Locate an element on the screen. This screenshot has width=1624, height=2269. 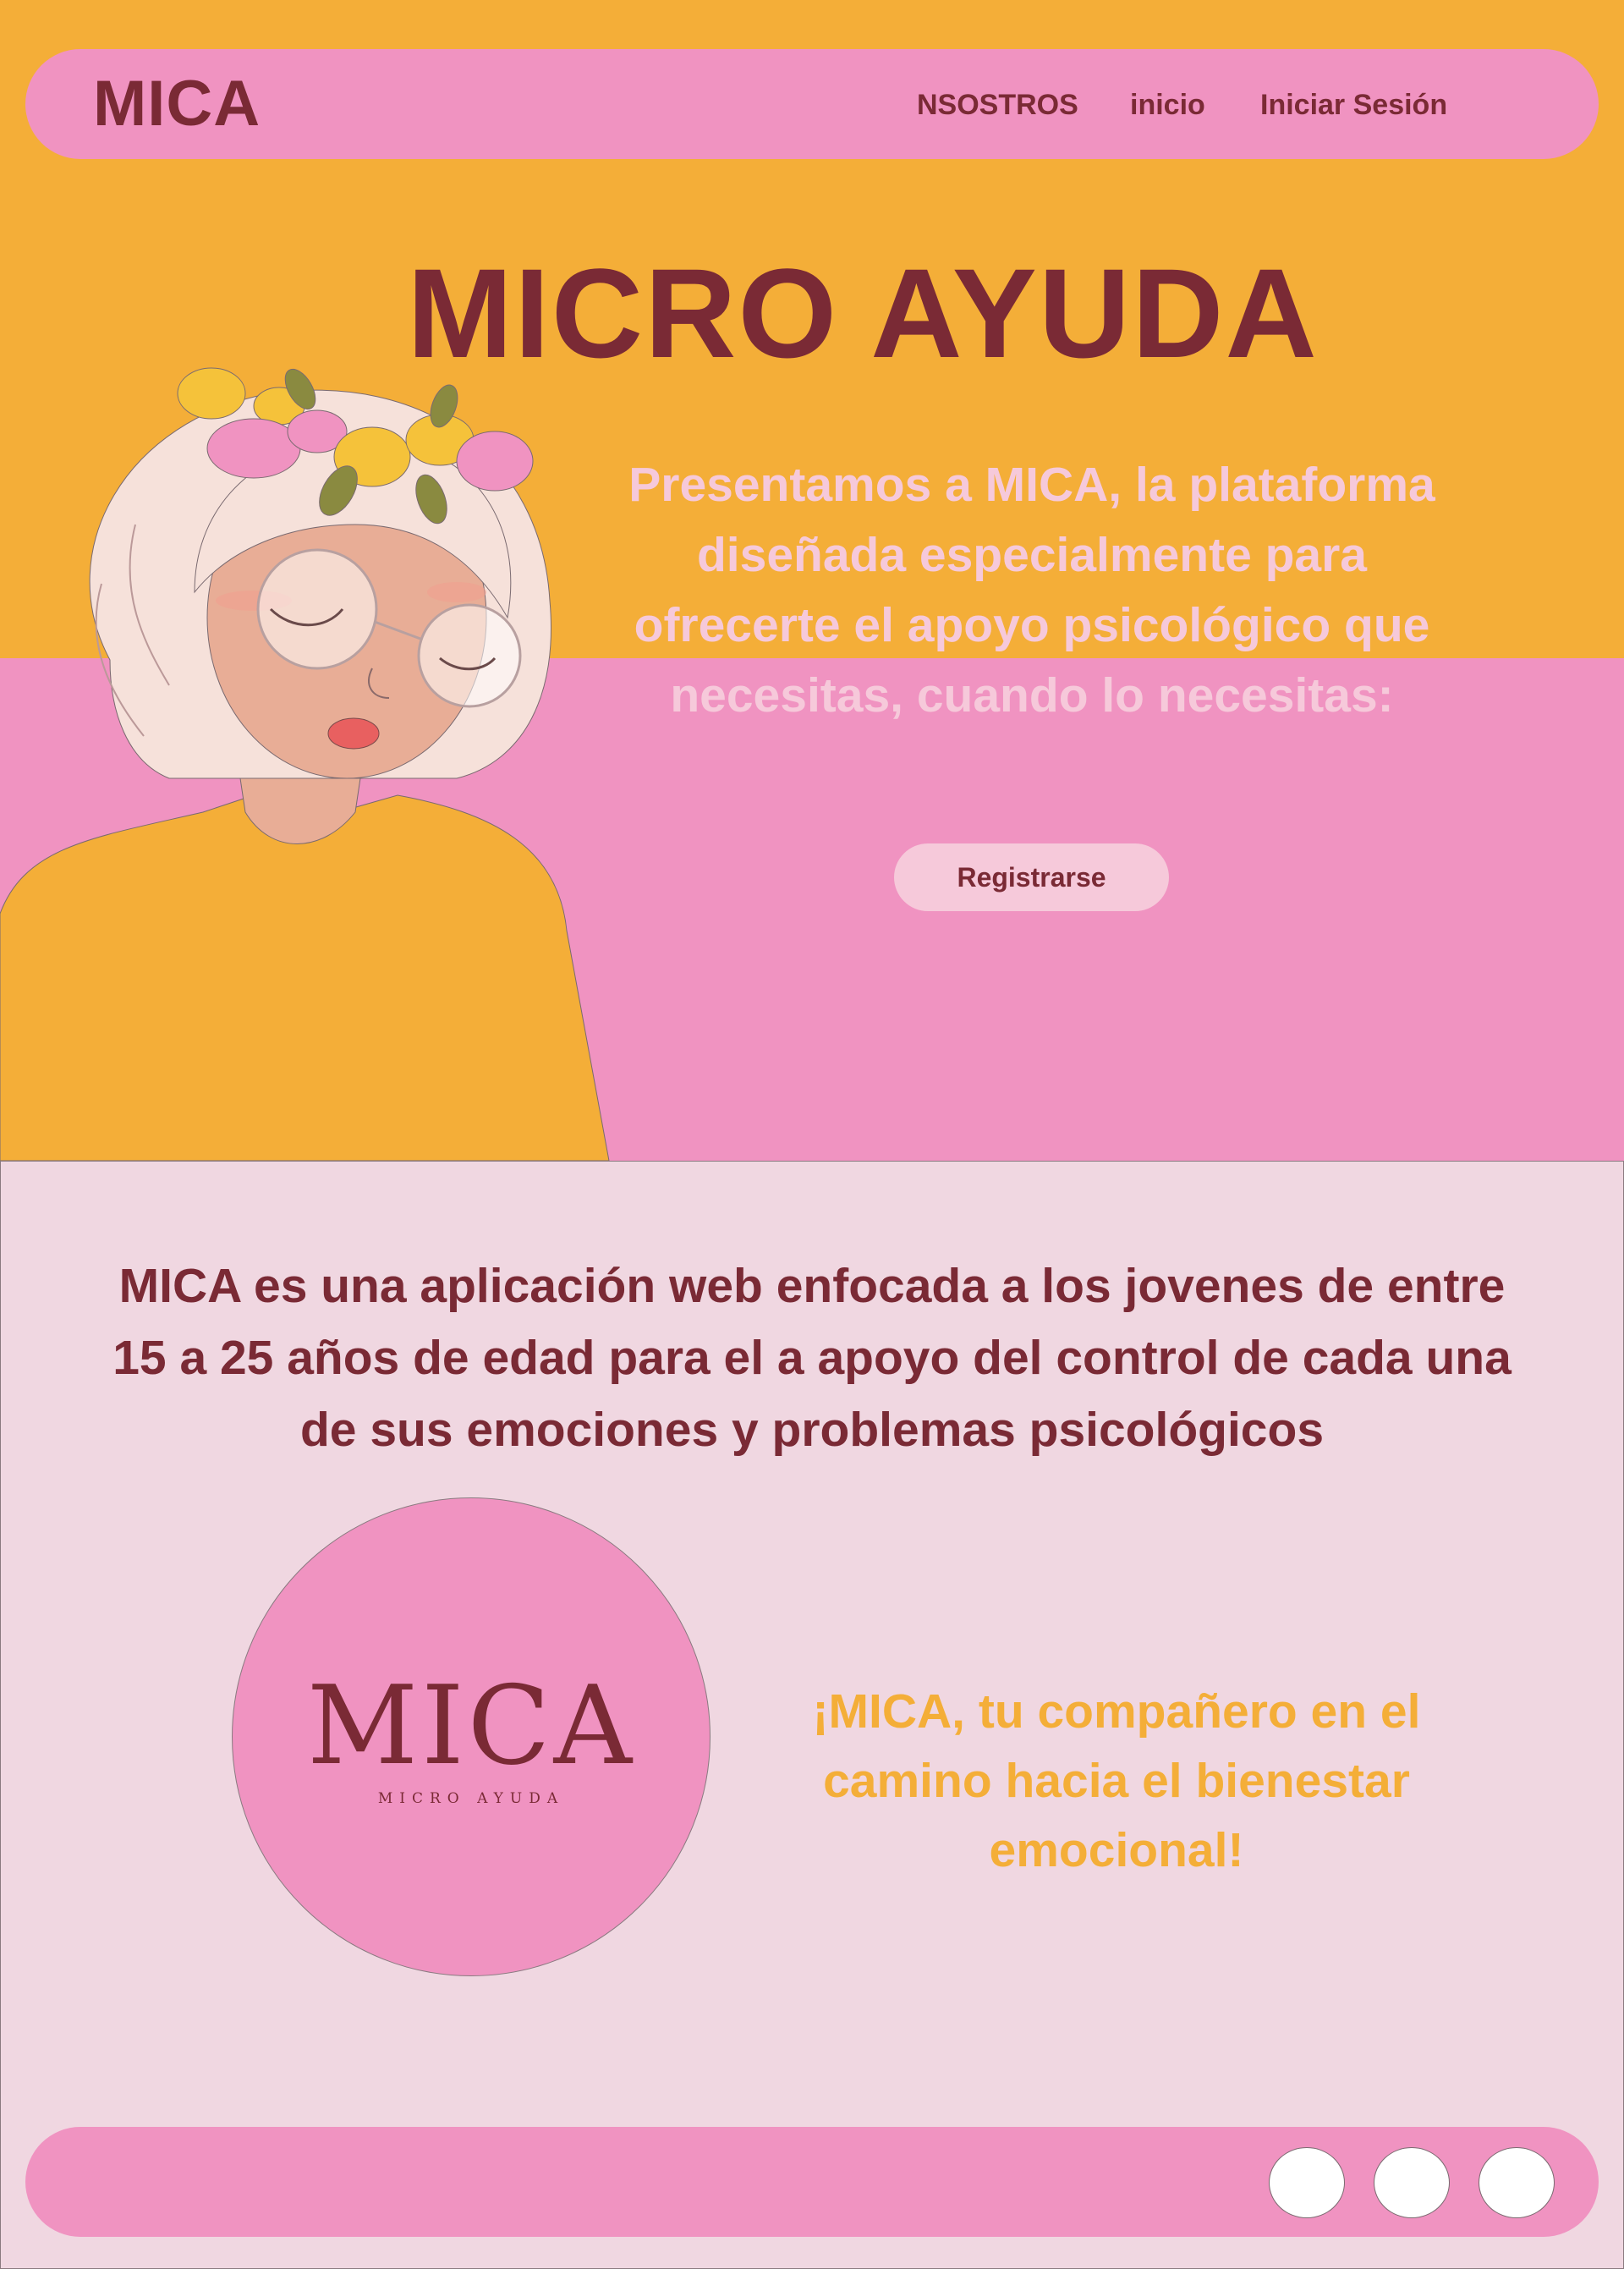
nav-item-inicio: inicio is located at coordinates (1167, 105).